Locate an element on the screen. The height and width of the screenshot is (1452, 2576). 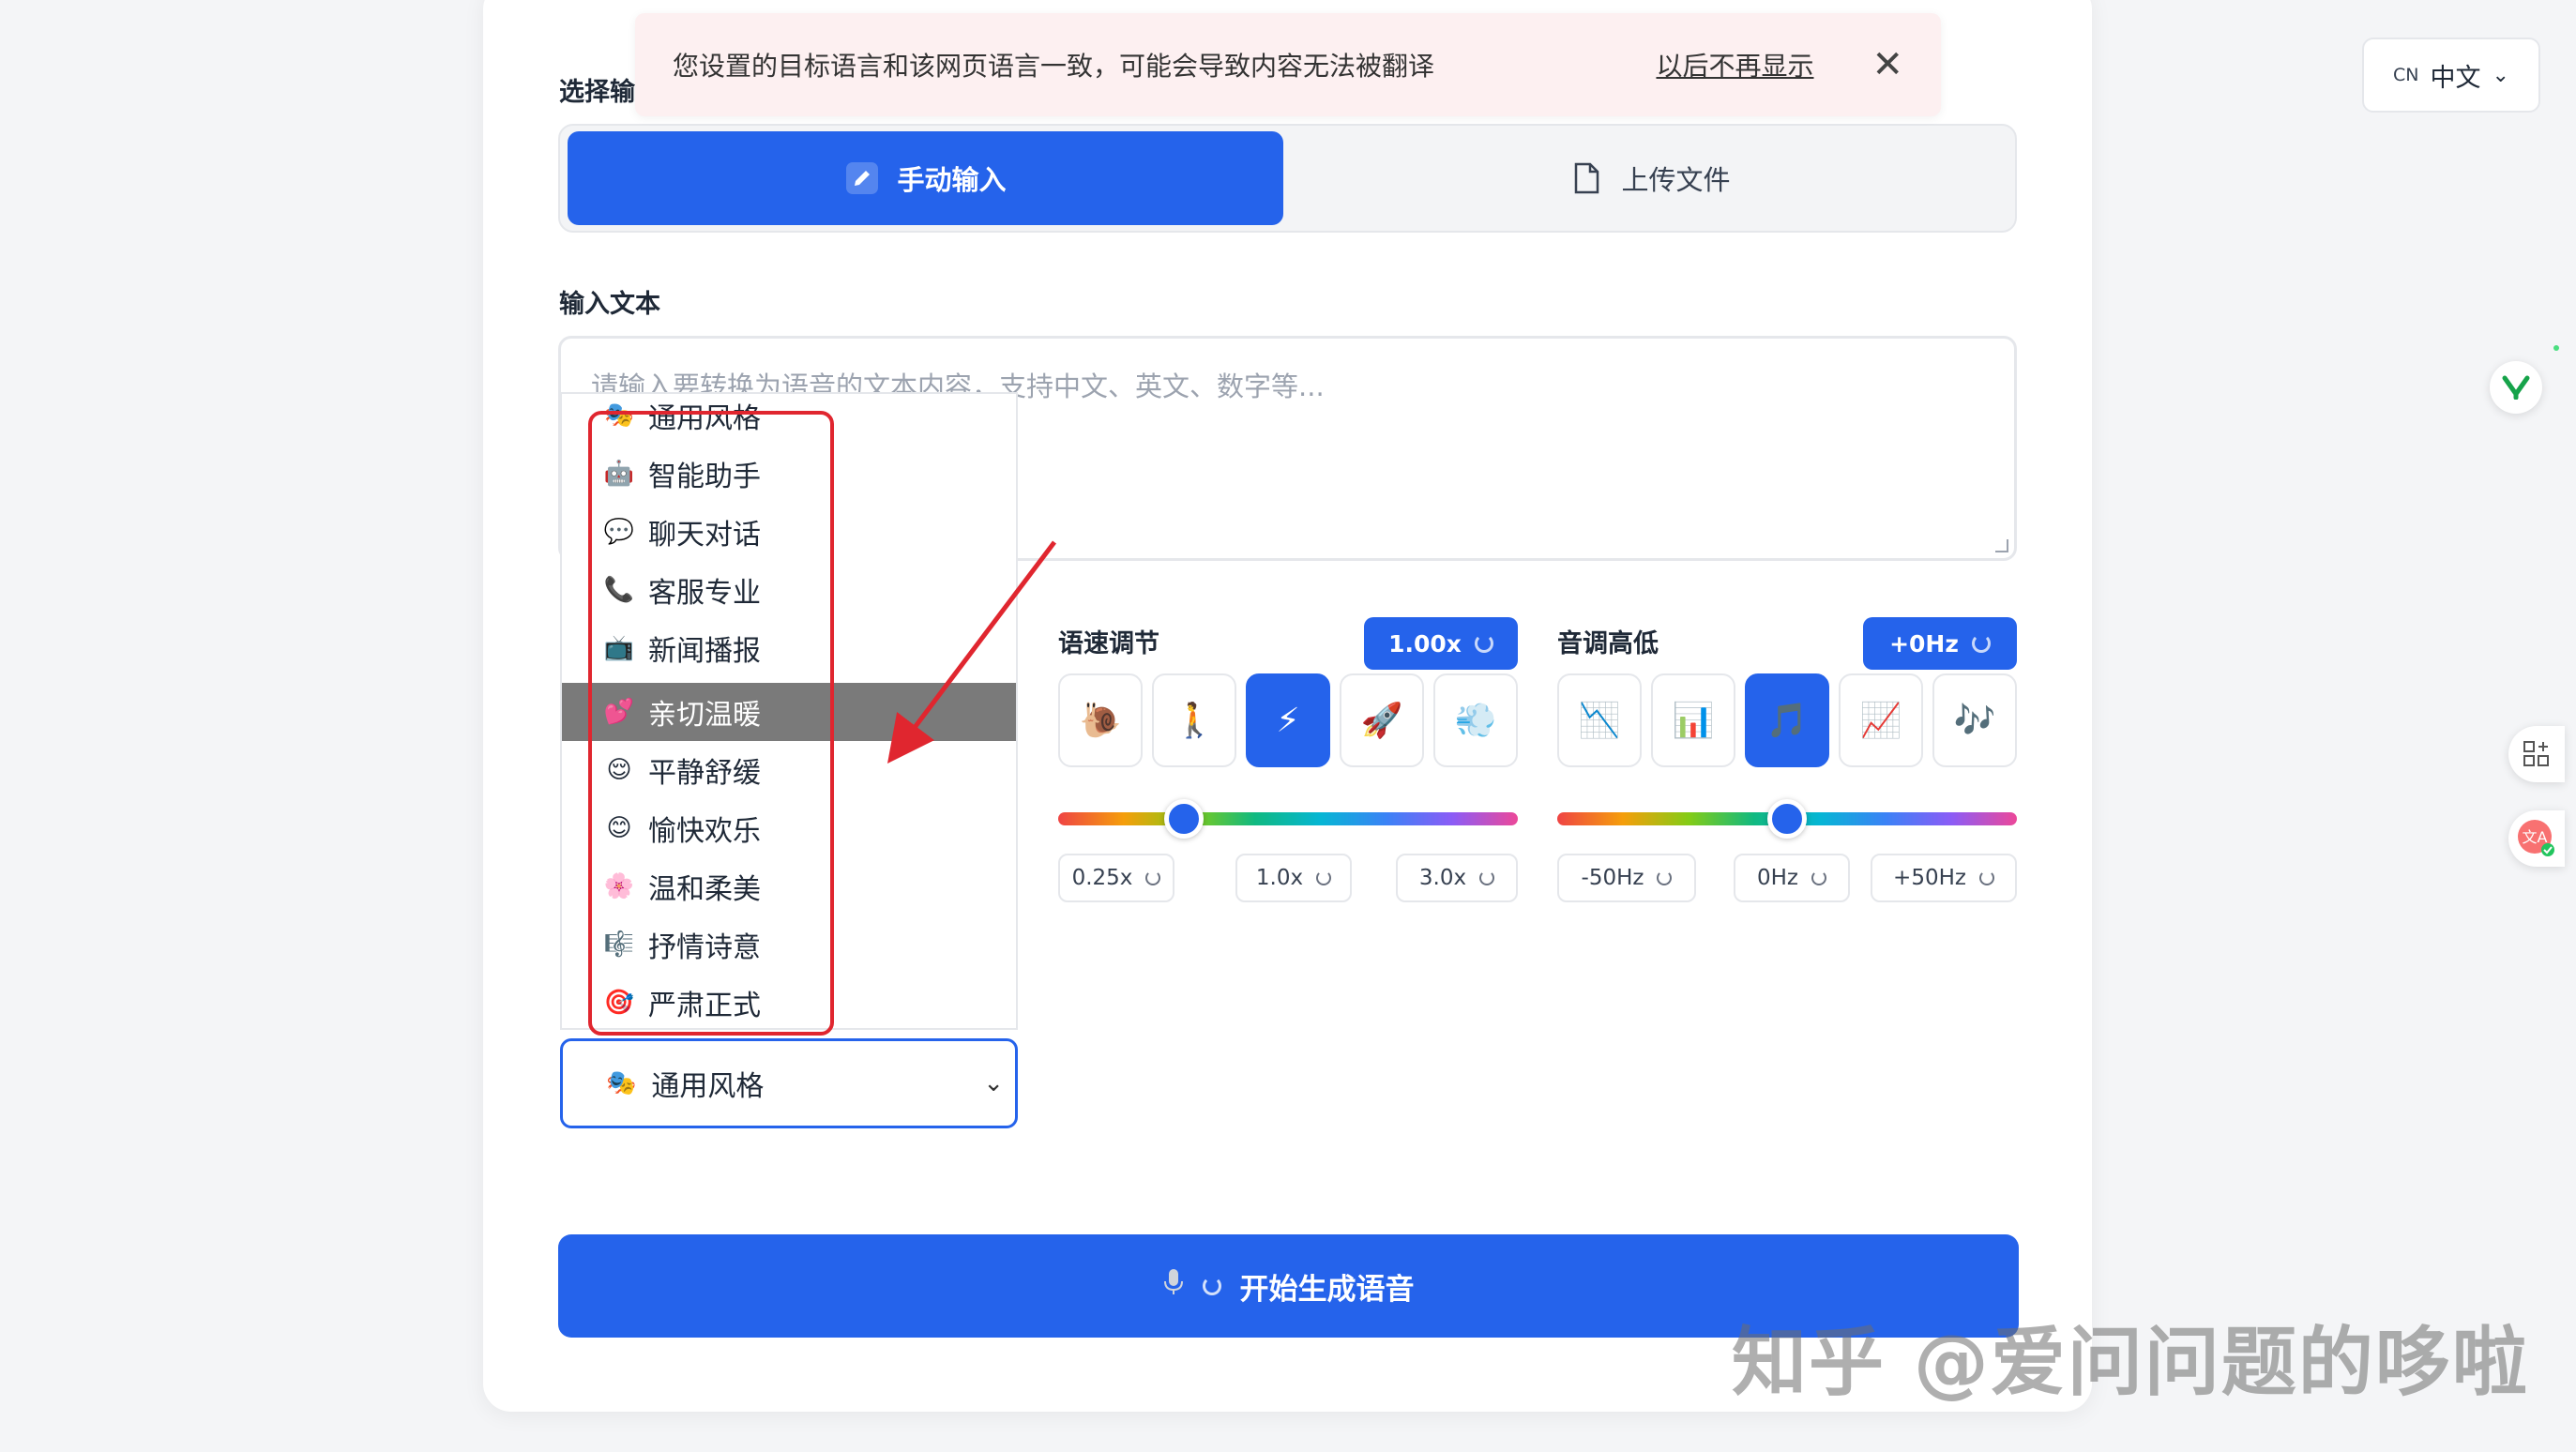
speed-button-wind: 💨 is located at coordinates (1475, 720).